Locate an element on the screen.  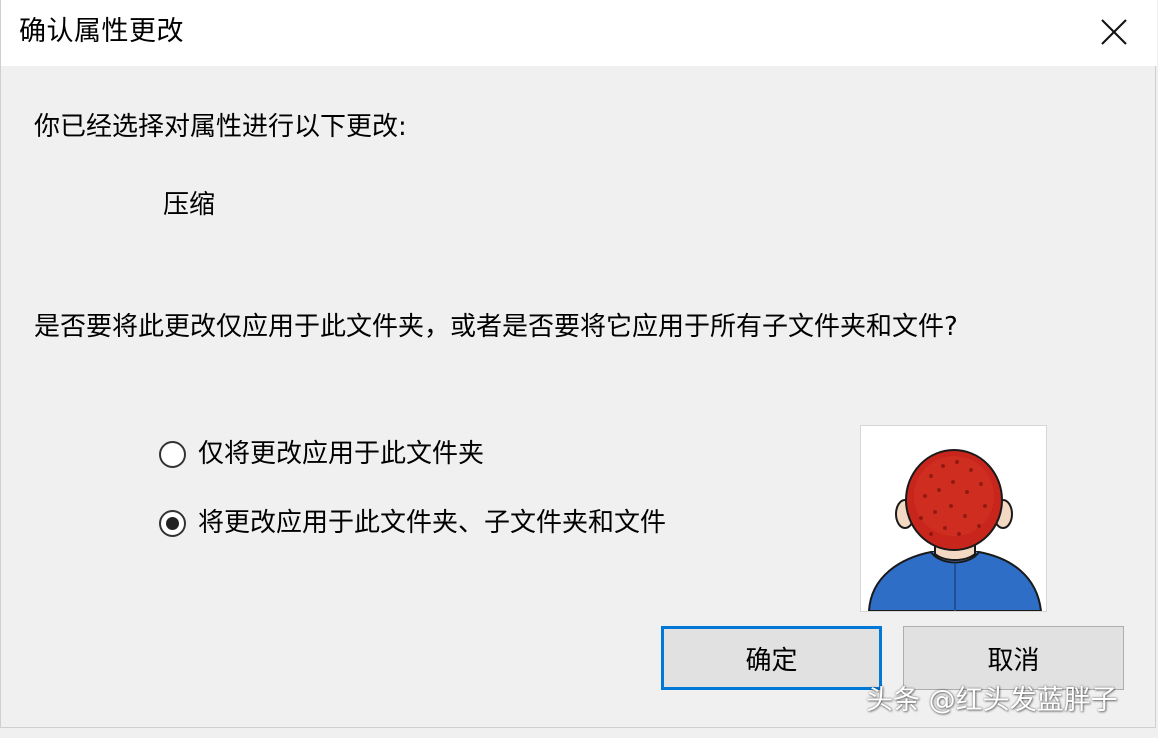
option-label: 仅将更改应用于此文件夹 is located at coordinates (341, 454).